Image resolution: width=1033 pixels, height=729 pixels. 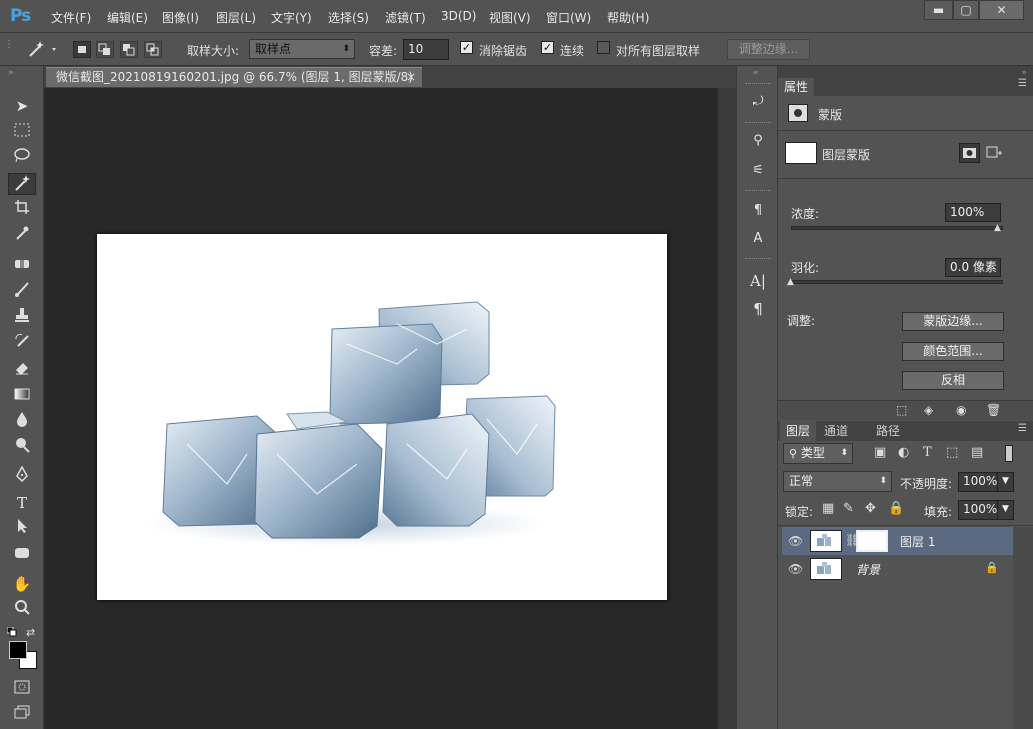 I want to click on lock-all-icon: 🔒, so click(x=896, y=508).